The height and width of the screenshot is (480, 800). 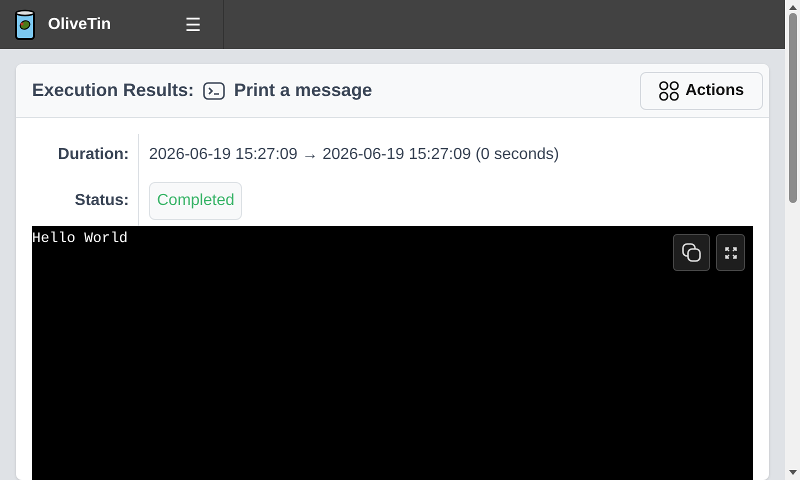 I want to click on card-title: Execution Results:, so click(x=113, y=90).